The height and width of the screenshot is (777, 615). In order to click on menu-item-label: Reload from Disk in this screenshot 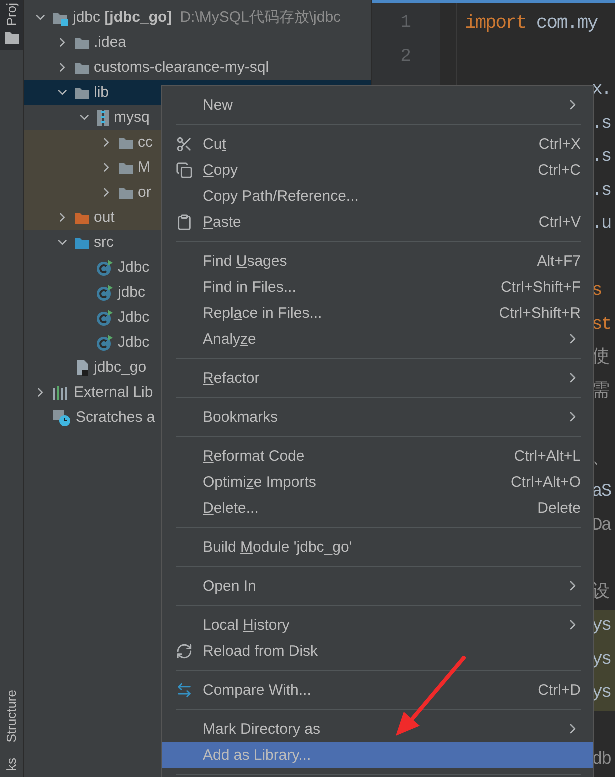, I will do `click(261, 651)`.